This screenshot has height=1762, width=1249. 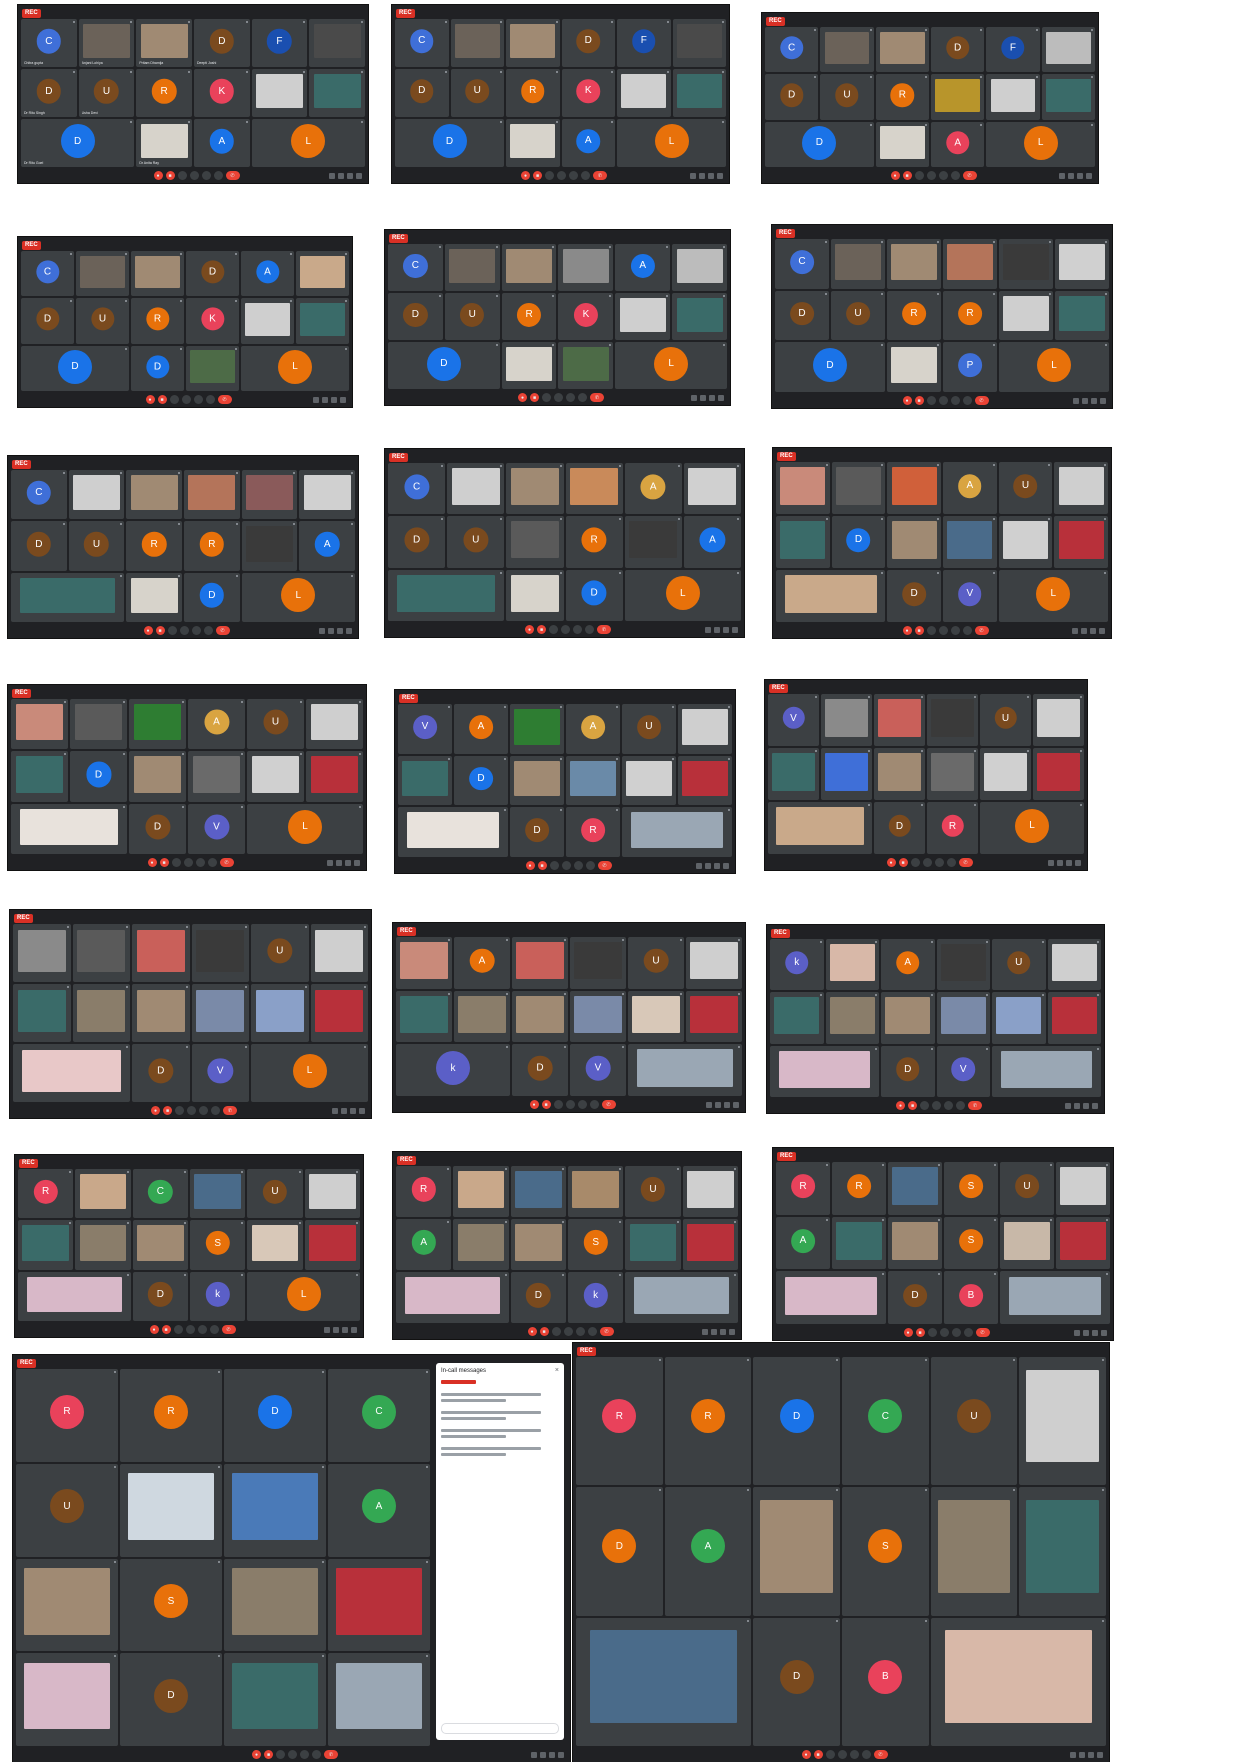 I want to click on end-call-button: ✆, so click(x=981, y=400).